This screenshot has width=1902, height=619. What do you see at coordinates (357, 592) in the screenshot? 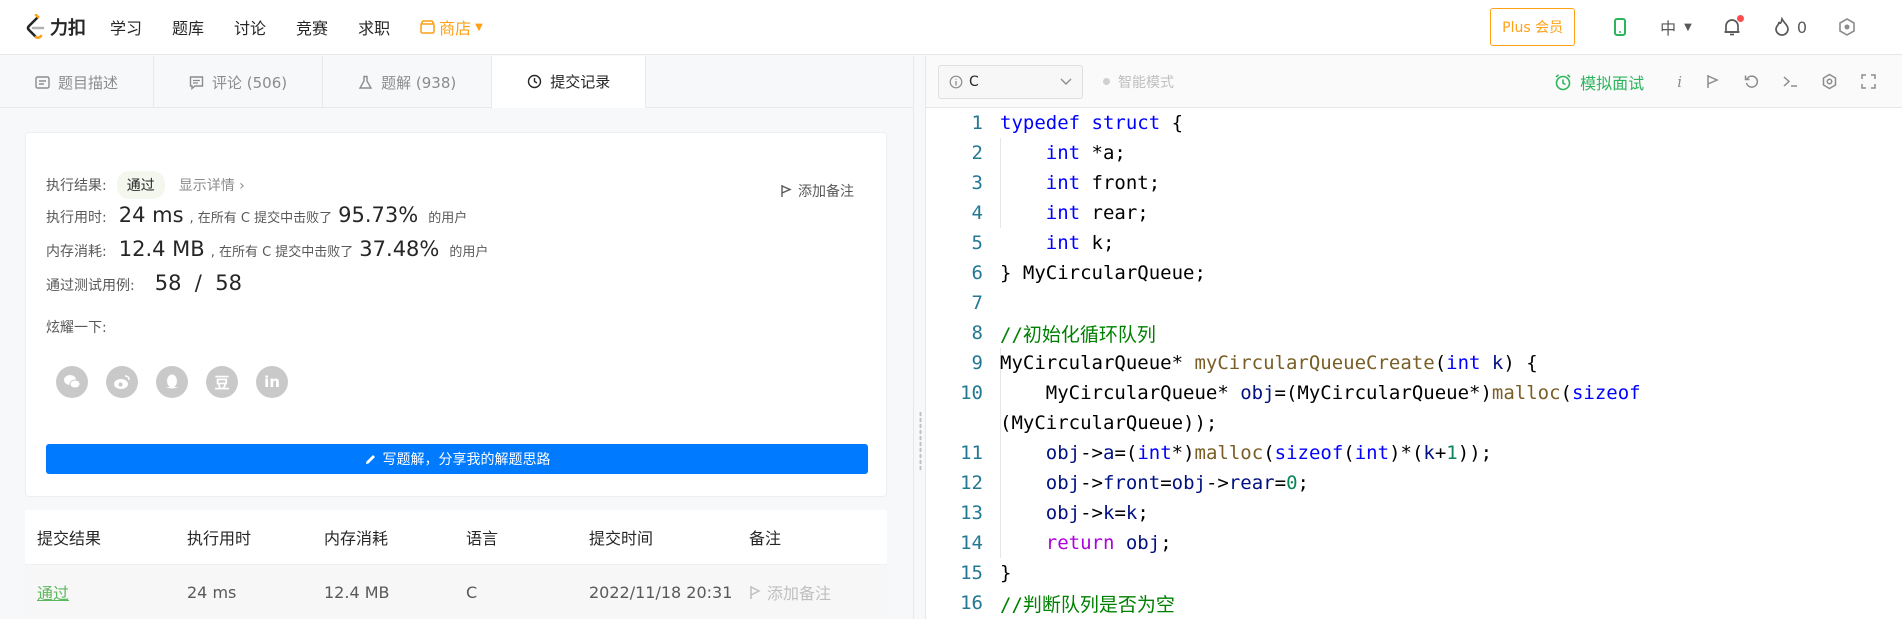
I see `submission-memory: 12.4 MB` at bounding box center [357, 592].